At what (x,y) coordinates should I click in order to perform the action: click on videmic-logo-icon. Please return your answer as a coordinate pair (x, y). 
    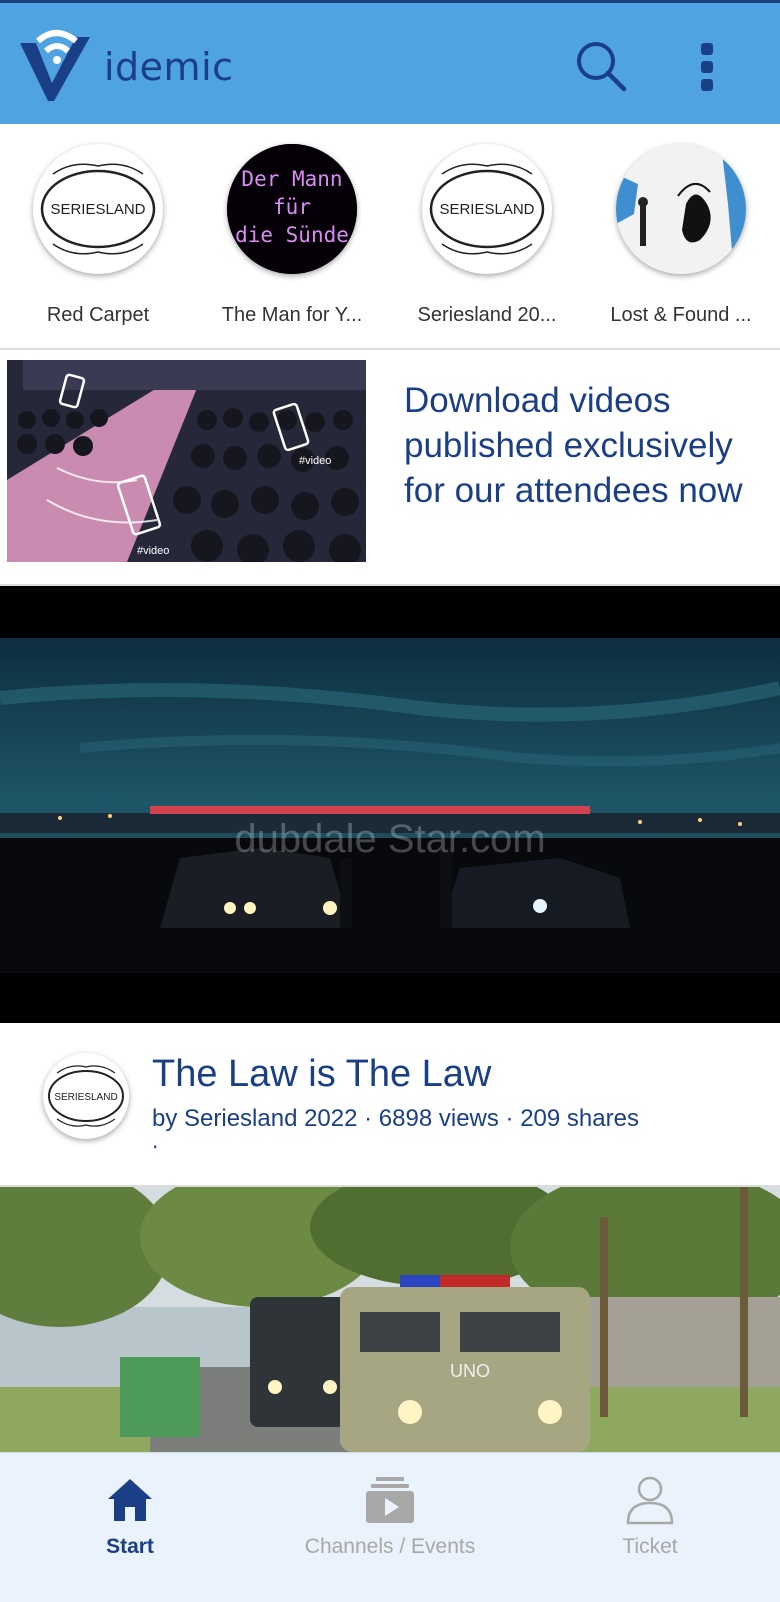
    Looking at the image, I should click on (57, 67).